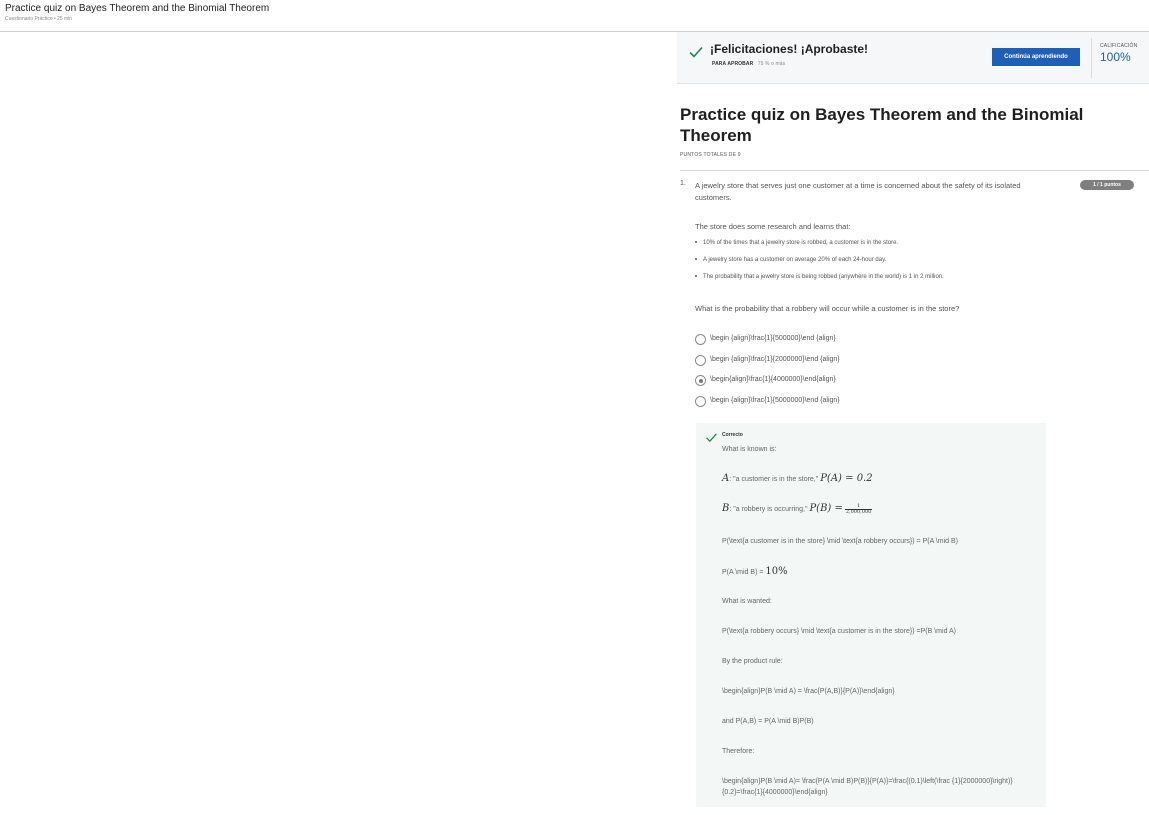 The image size is (1149, 815). Describe the element at coordinates (789, 49) in the screenshot. I see `pass-heading: ¡Felicitaciones! ¡Aprobaste!` at that location.